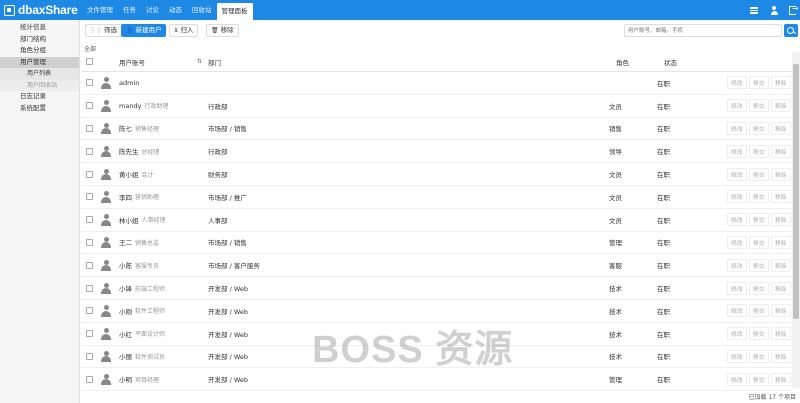 The width and height of the screenshot is (800, 403). I want to click on app-logo: dbaxShare, so click(41, 10).